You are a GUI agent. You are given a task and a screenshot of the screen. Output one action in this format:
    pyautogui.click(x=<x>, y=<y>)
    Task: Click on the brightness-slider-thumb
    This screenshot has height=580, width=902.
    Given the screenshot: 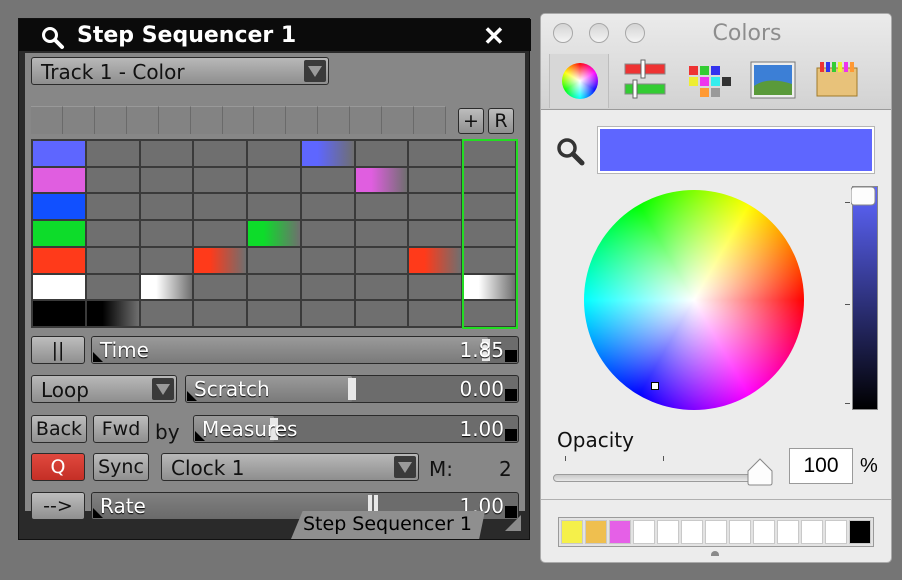 What is the action you would take?
    pyautogui.click(x=864, y=196)
    